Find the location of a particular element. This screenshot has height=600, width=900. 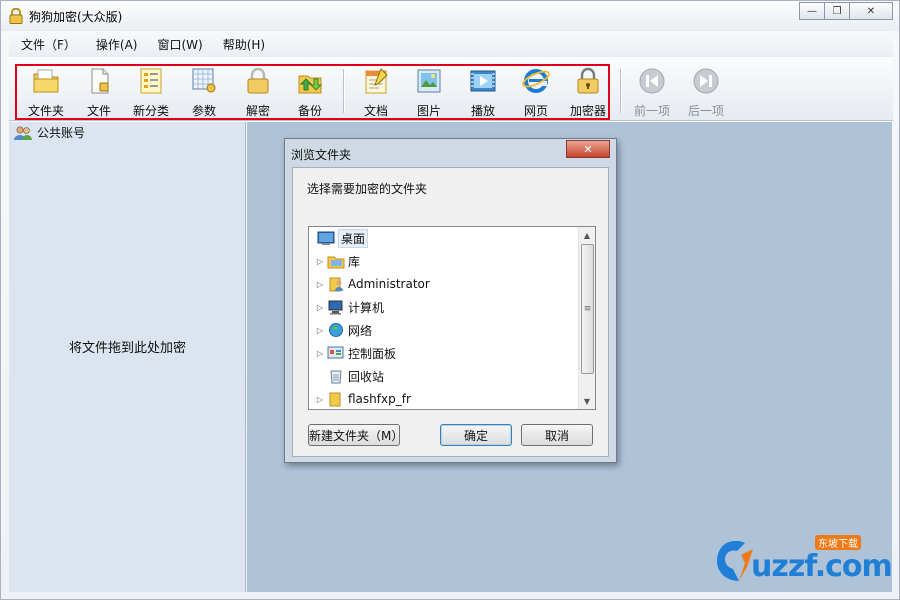

tree-item-label: 网络 is located at coordinates (360, 330).